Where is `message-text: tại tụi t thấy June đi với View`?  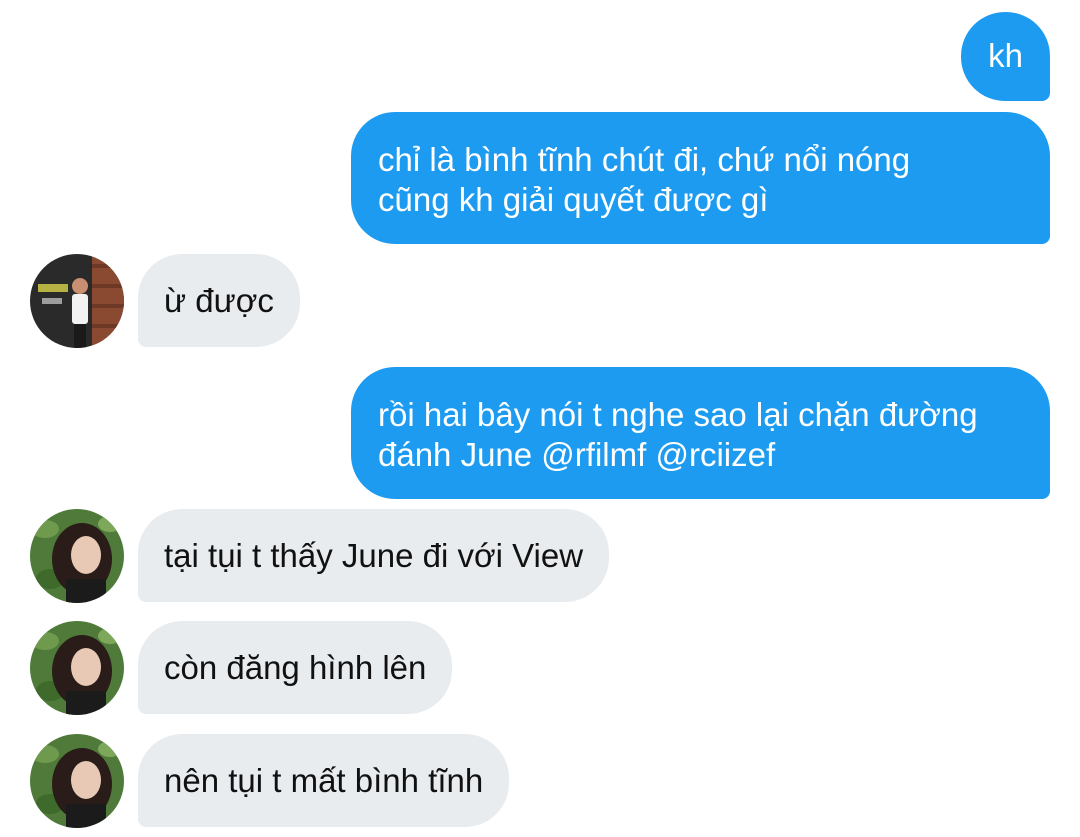
message-text: tại tụi t thấy June đi với View is located at coordinates (374, 555).